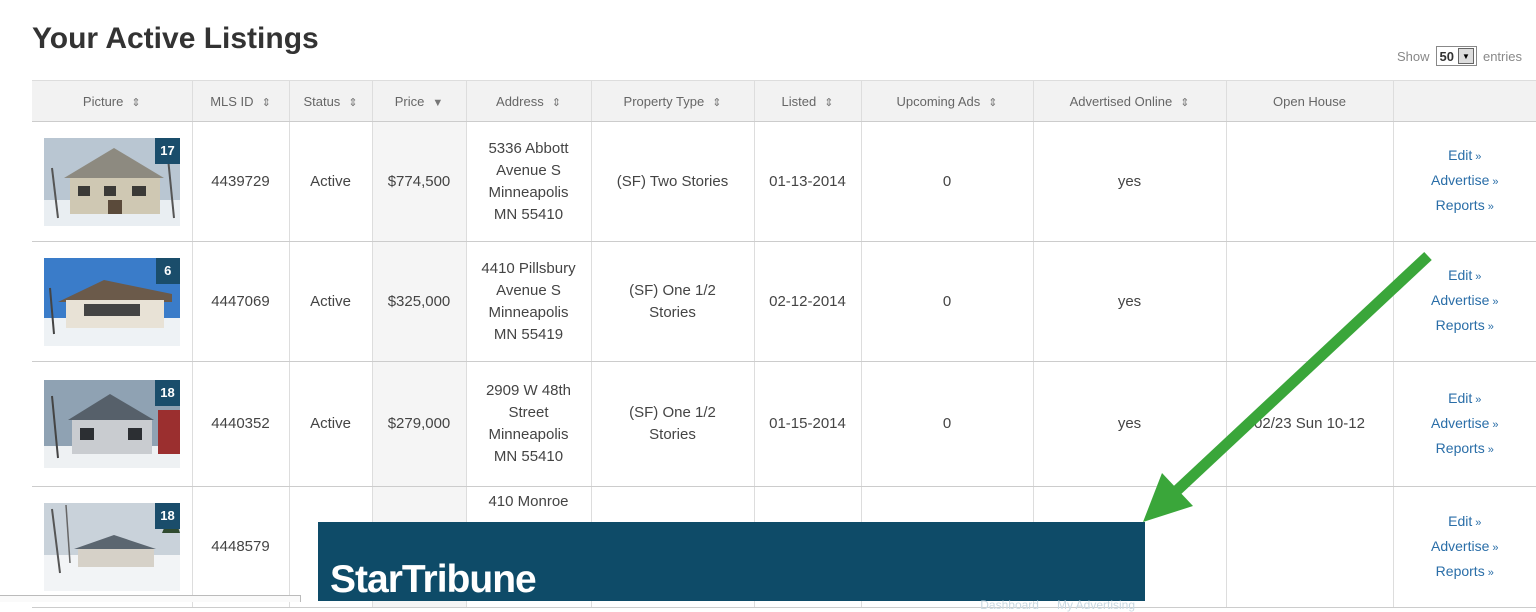  I want to click on mls-id-cell: 4439729, so click(241, 181).